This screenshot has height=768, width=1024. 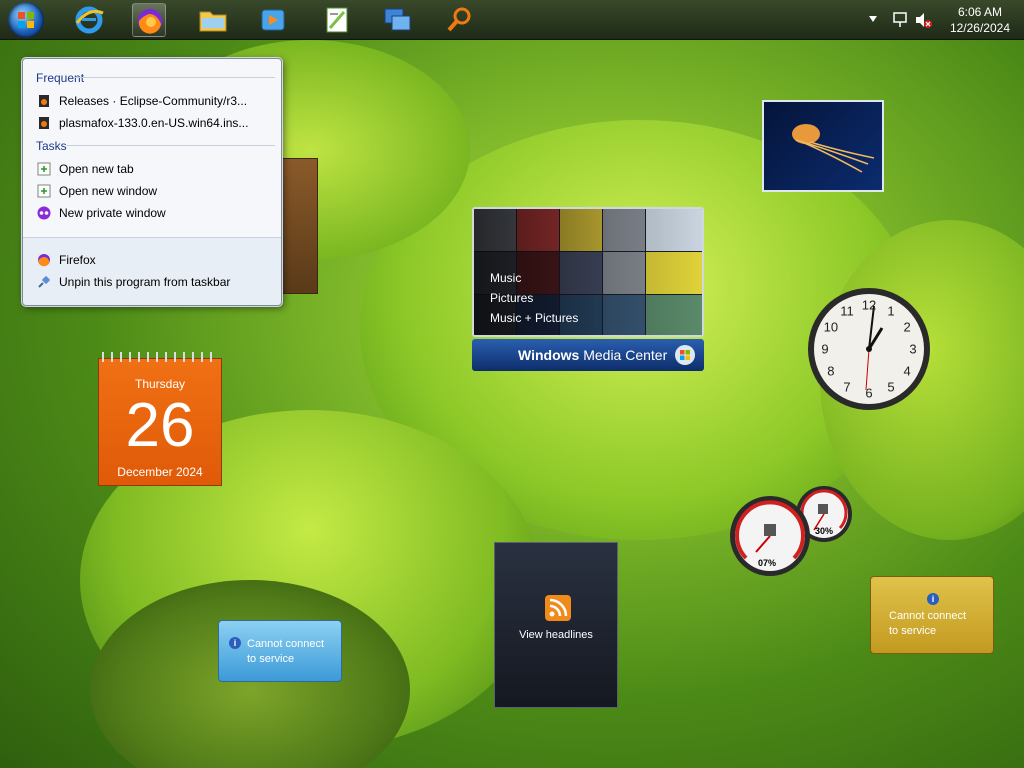 I want to click on media-center-title: Windows Media Center, so click(x=592, y=355).